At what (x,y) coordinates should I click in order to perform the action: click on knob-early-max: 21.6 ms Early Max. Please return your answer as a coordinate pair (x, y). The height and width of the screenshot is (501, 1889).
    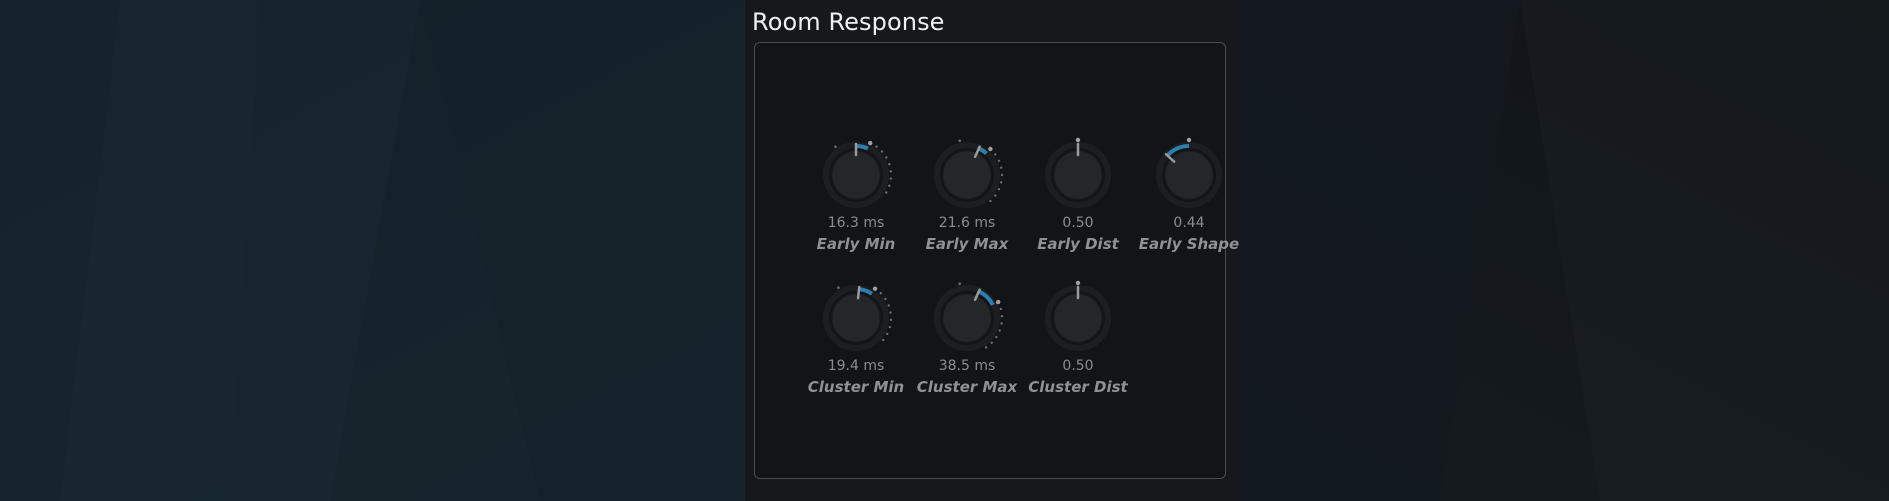
    Looking at the image, I should click on (967, 205).